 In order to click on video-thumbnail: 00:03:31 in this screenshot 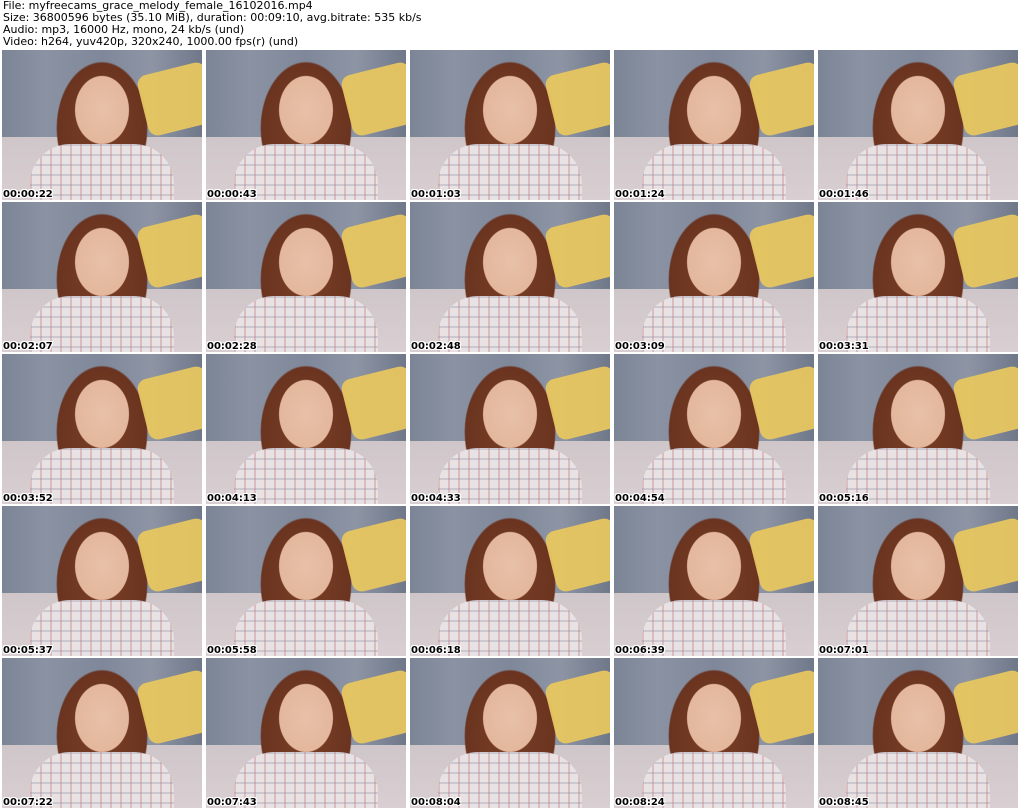, I will do `click(918, 277)`.